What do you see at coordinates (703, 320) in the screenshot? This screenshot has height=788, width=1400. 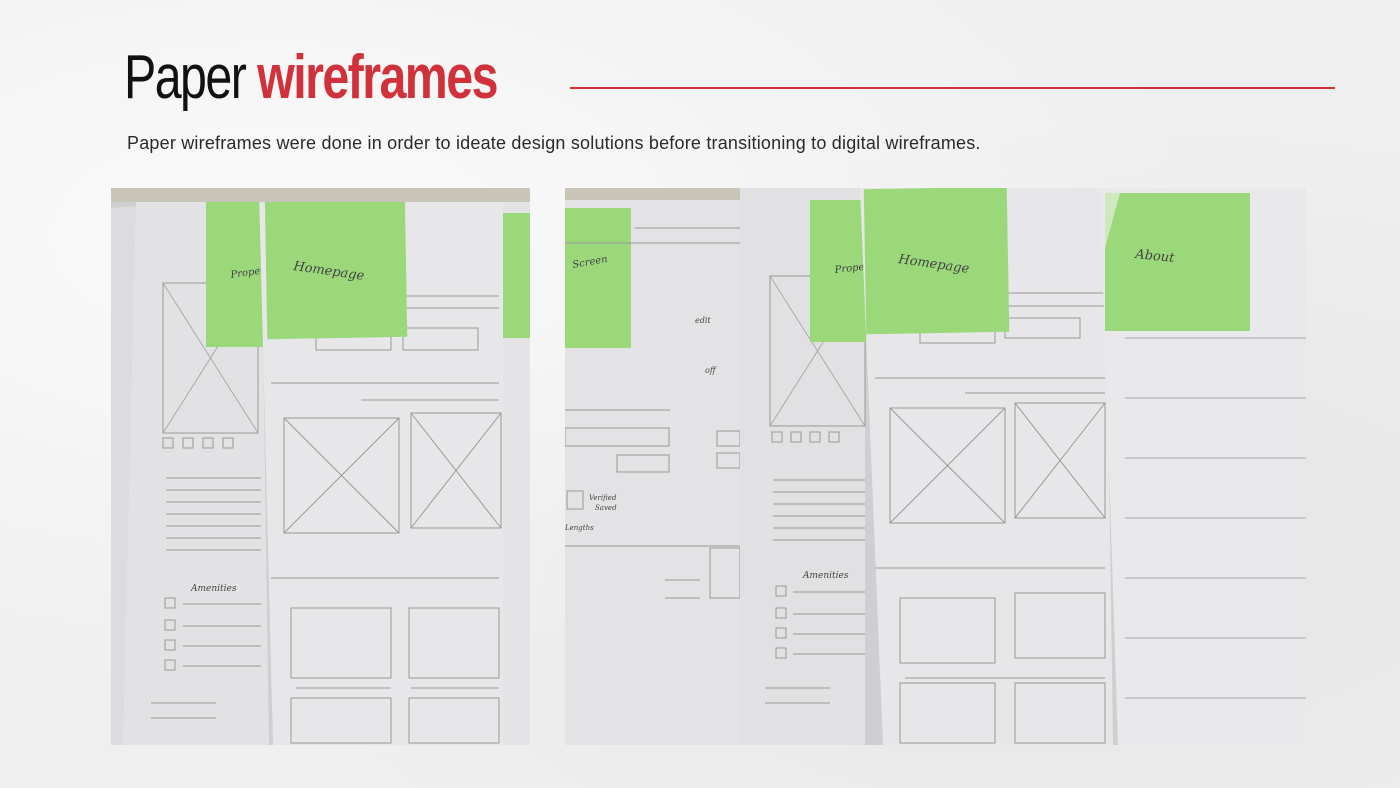 I see `small-label: edit` at bounding box center [703, 320].